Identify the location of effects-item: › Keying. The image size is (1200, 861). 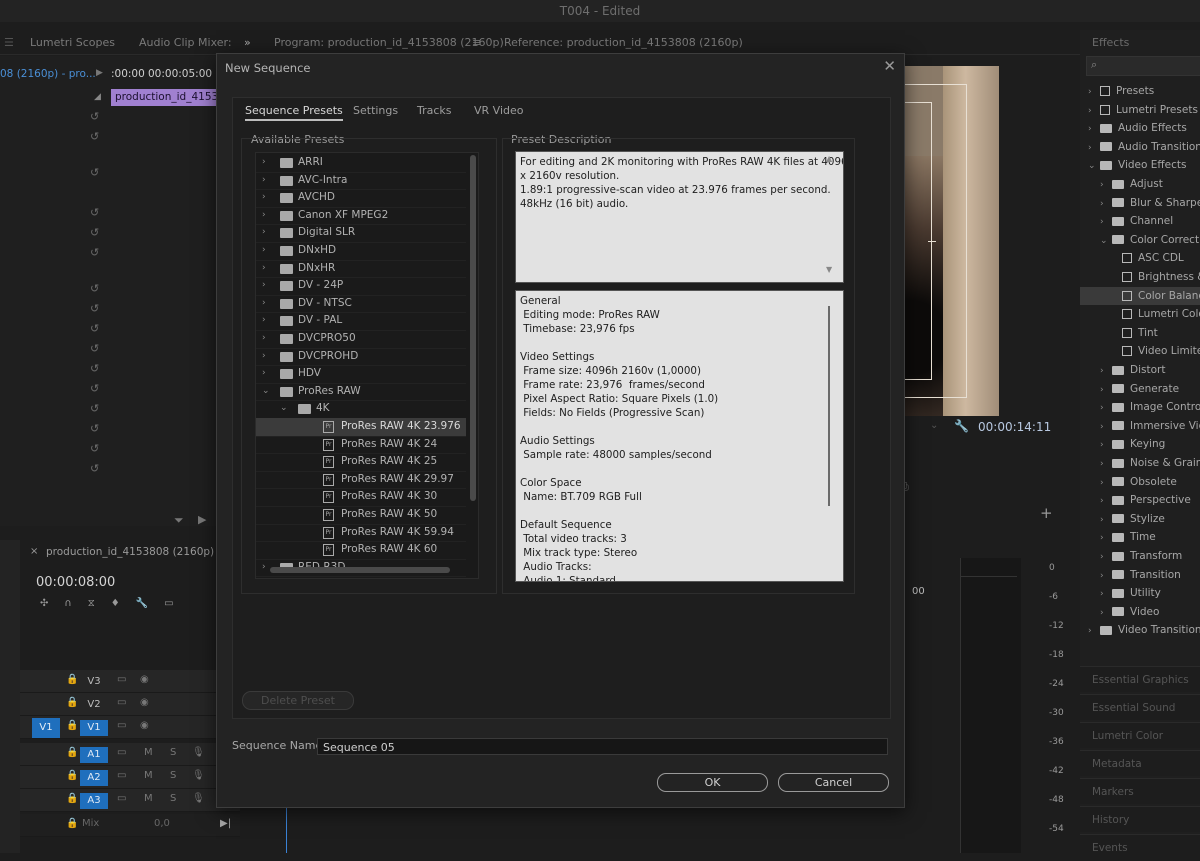
(1140, 444).